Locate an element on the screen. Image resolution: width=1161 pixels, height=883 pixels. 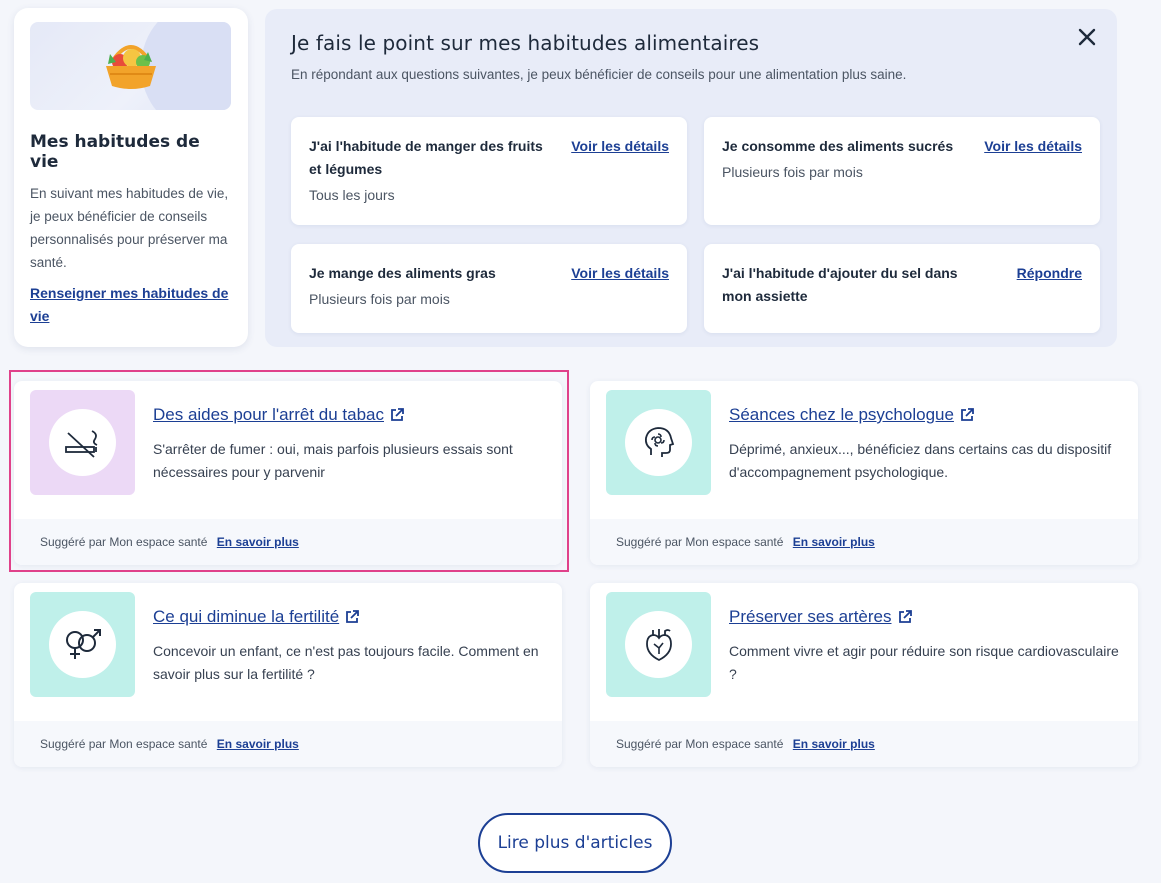
no-smoking-icon is located at coordinates (80, 443).